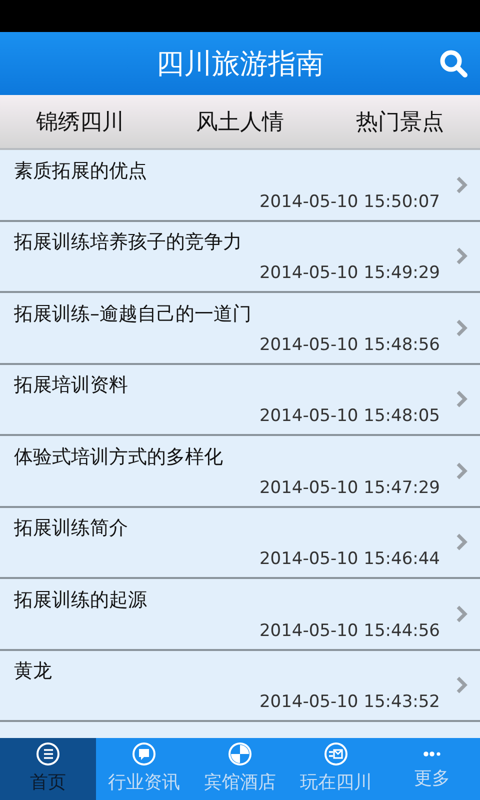  Describe the element at coordinates (240, 543) in the screenshot. I see `article-row: 拓展训练简介 2014-05-10 15:46:44` at that location.